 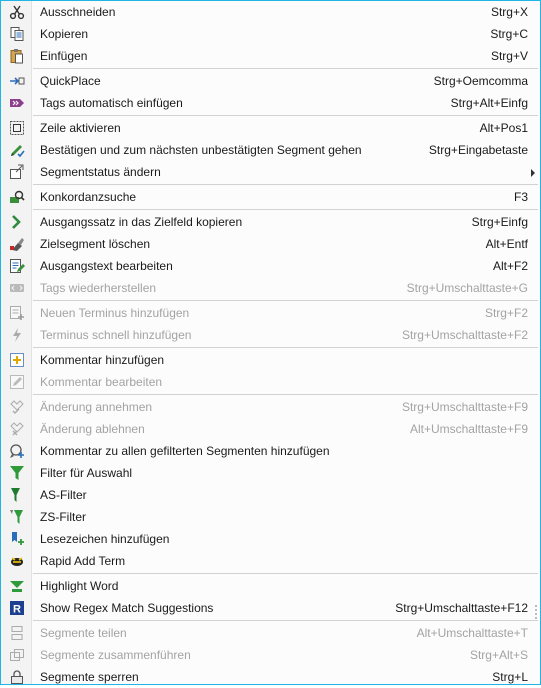 I want to click on menu-item-label: ZS-Filter, so click(x=63, y=517).